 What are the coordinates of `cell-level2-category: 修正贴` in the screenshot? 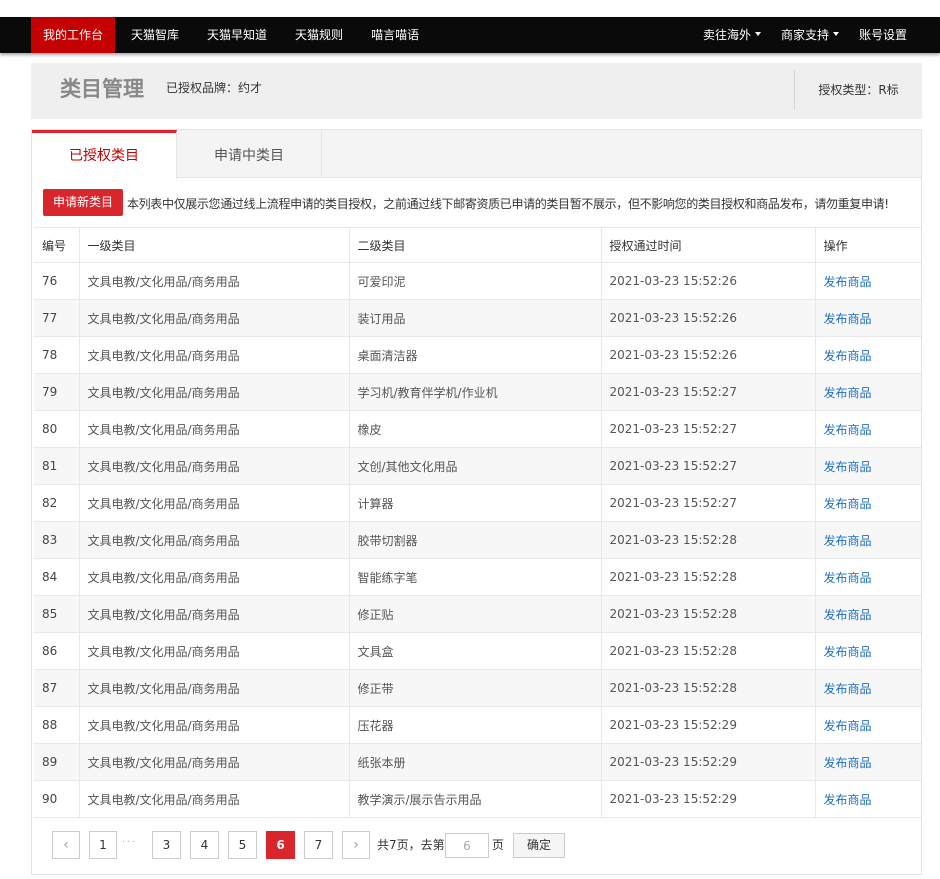 It's located at (475, 614).